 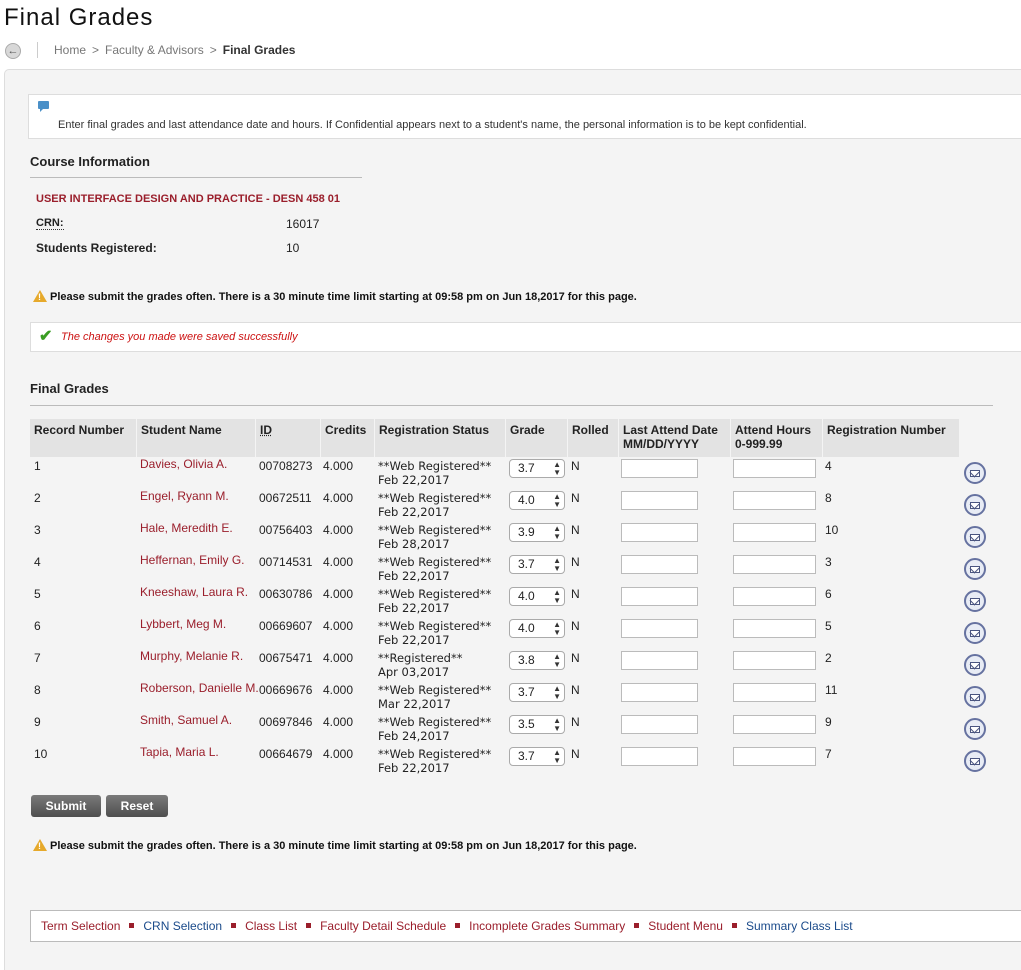 I want to click on header-attend-hours-line1: Attend Hours, so click(x=773, y=430).